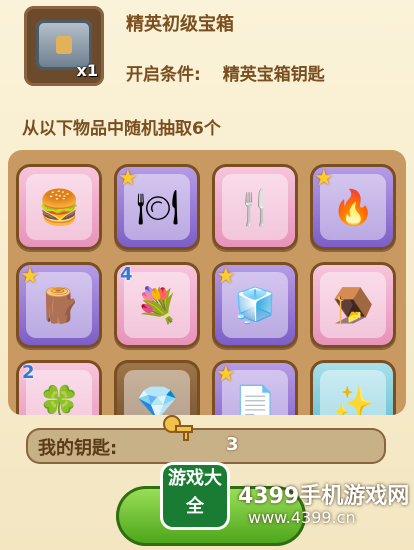 The height and width of the screenshot is (550, 414). I want to click on item-cell-4: ★ 🪵, so click(59, 305).